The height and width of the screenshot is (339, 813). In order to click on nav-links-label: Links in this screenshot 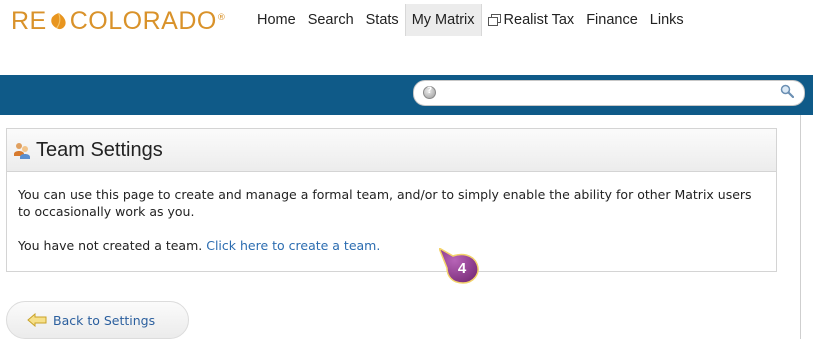, I will do `click(666, 20)`.